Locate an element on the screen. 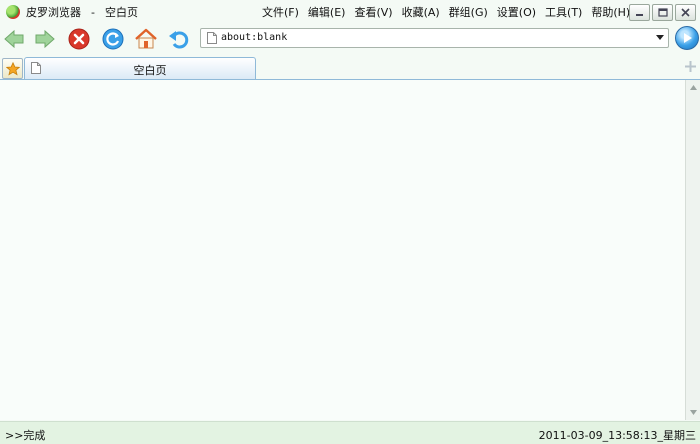 Image resolution: width=700 pixels, height=444 pixels. menu-favorites: 收藏(A) is located at coordinates (421, 12).